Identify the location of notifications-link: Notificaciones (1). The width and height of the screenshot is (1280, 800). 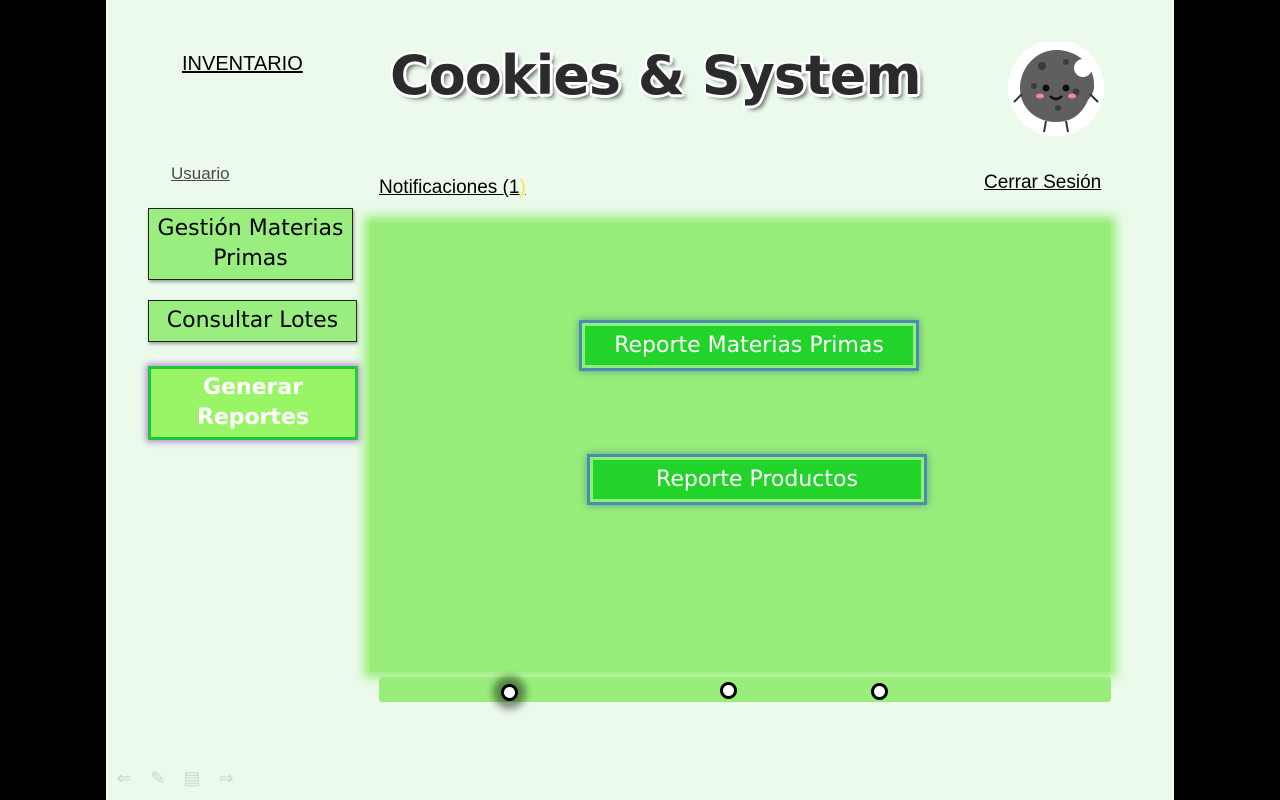
(452, 188).